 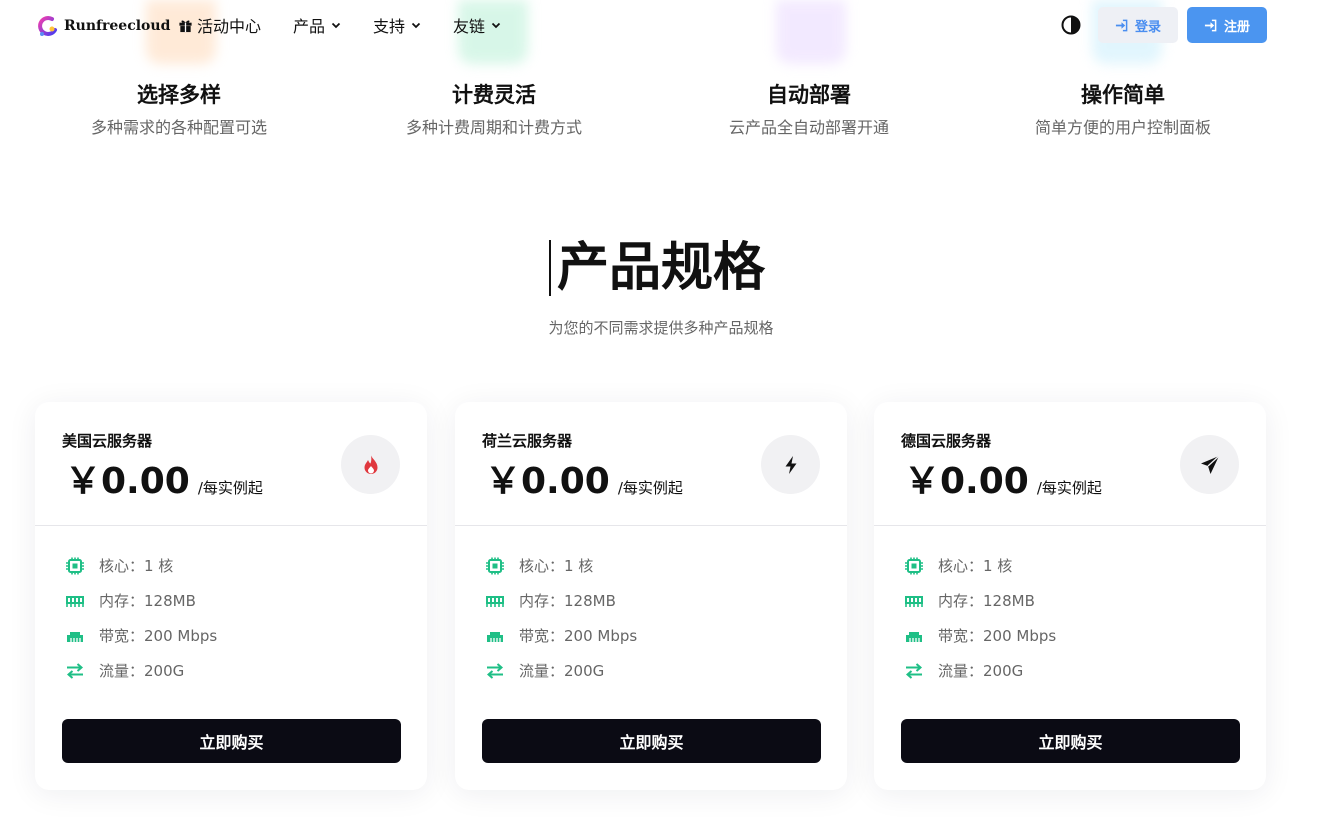 What do you see at coordinates (809, 95) in the screenshot?
I see `feature-title: 自动部署` at bounding box center [809, 95].